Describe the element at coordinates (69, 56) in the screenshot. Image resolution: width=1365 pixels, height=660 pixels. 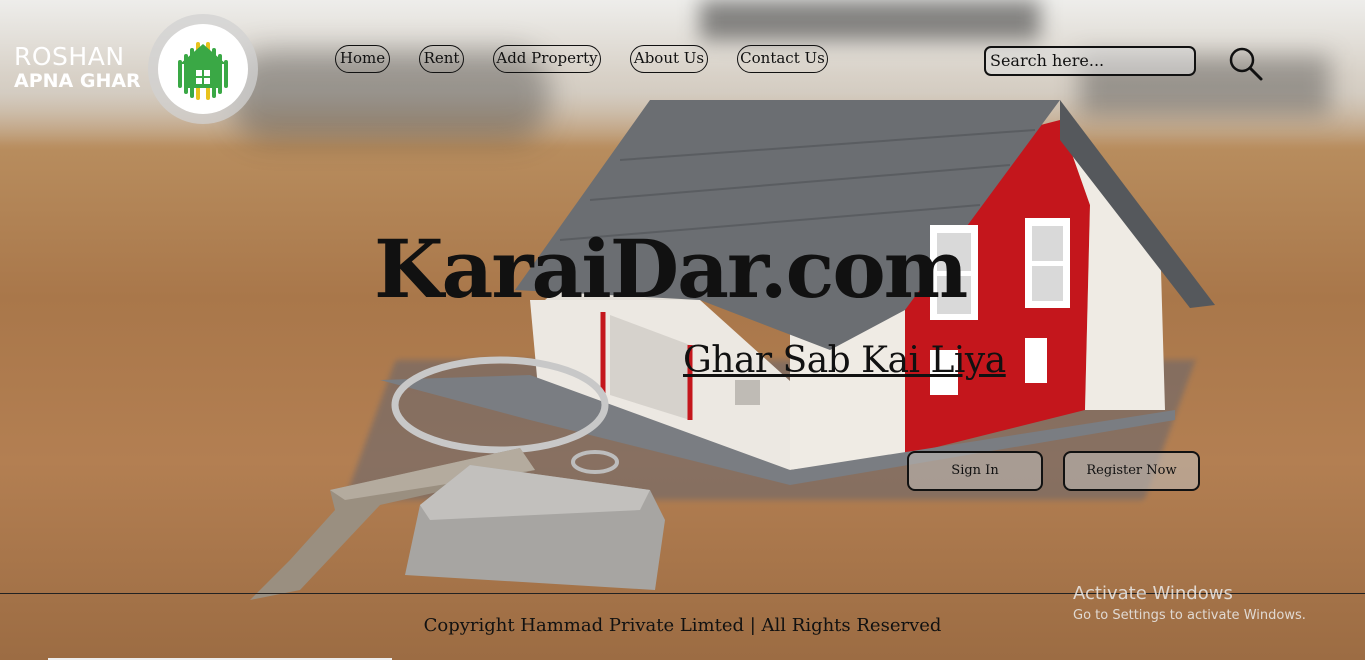
I see `brand-name-line1: ROSHAN` at that location.